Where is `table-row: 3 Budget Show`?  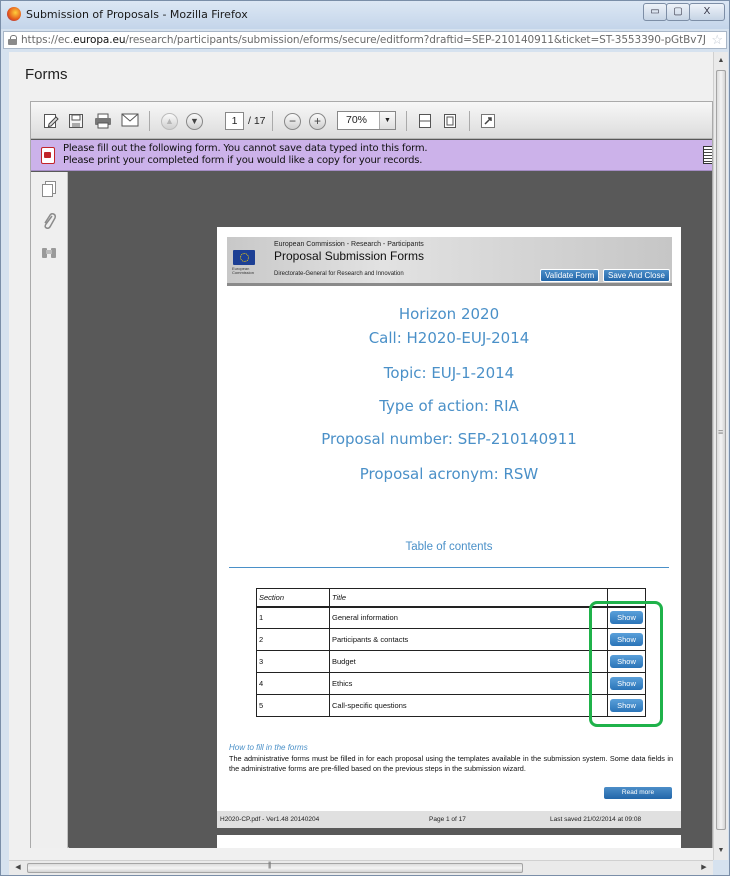
table-row: 3 Budget Show is located at coordinates (451, 661).